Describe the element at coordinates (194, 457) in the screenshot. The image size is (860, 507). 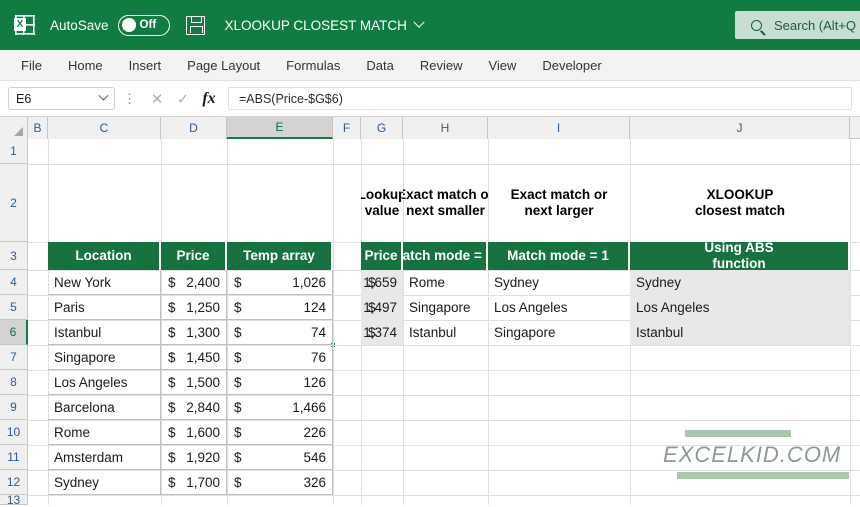
I see `cell-price: $1,920` at that location.